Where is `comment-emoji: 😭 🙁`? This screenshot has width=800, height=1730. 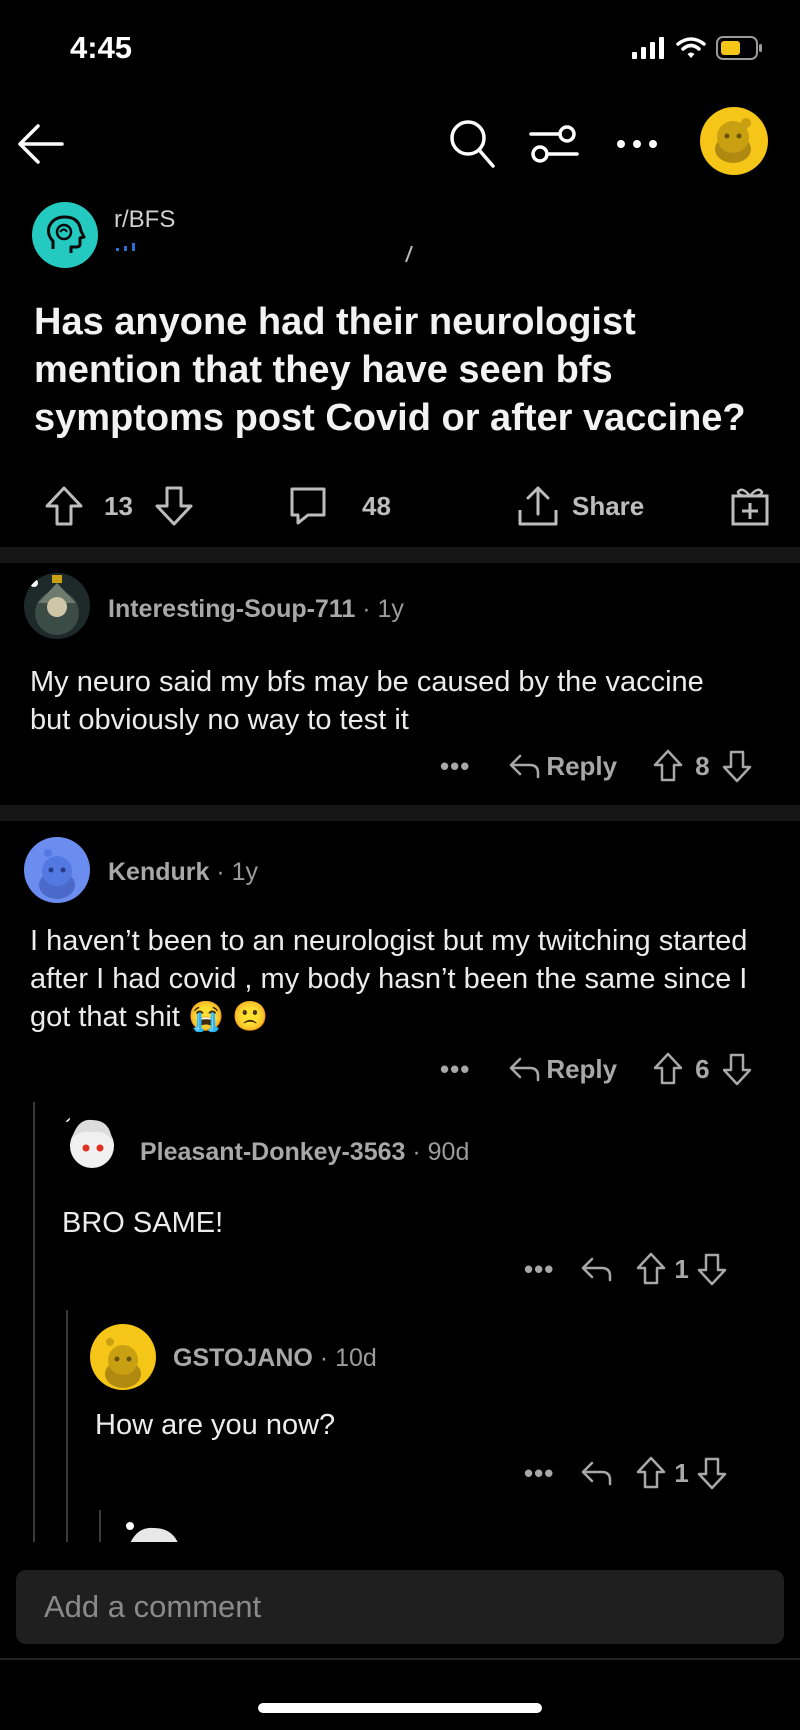 comment-emoji: 😭 🙁 is located at coordinates (228, 1017).